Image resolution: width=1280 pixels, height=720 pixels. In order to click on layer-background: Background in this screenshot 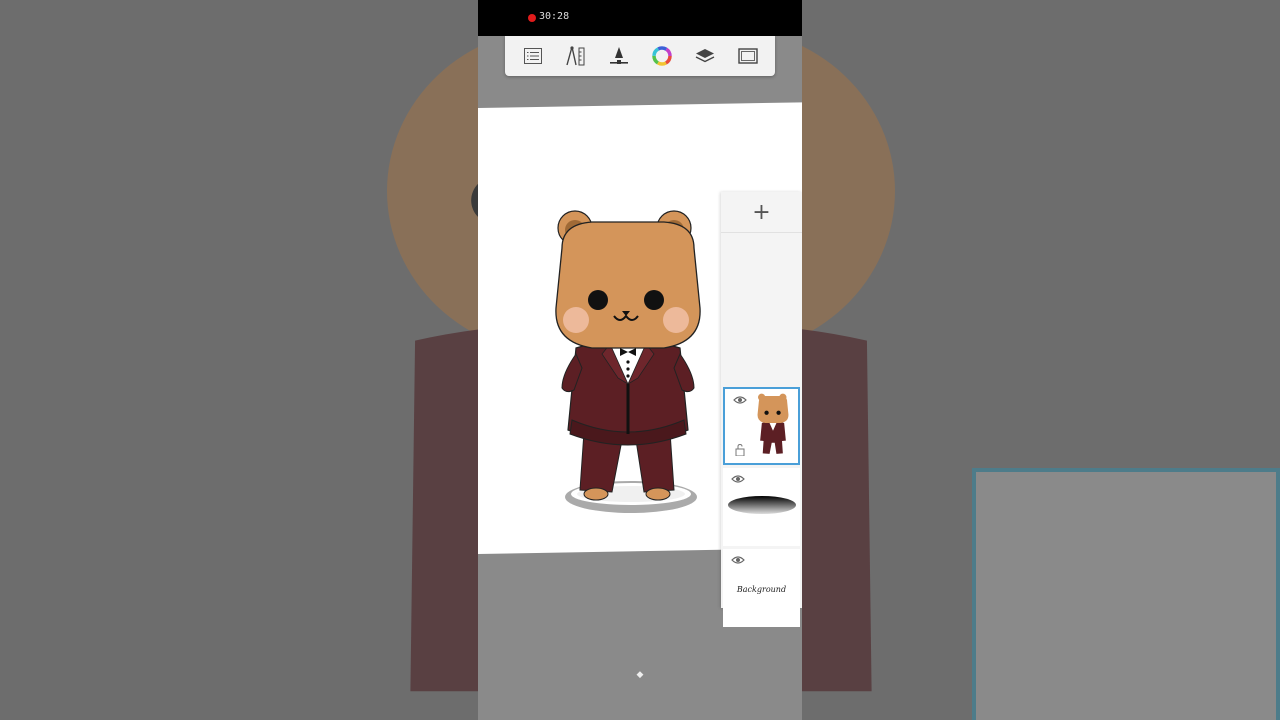, I will do `click(761, 588)`.